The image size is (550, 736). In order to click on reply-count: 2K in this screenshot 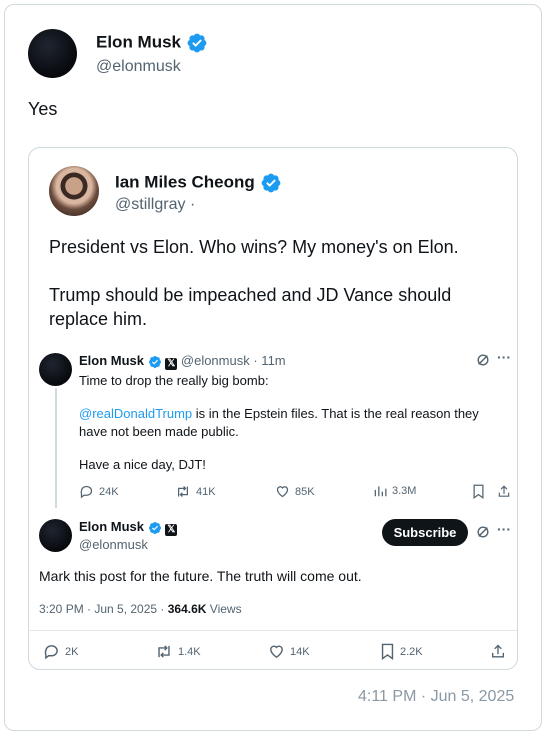, I will do `click(72, 651)`.